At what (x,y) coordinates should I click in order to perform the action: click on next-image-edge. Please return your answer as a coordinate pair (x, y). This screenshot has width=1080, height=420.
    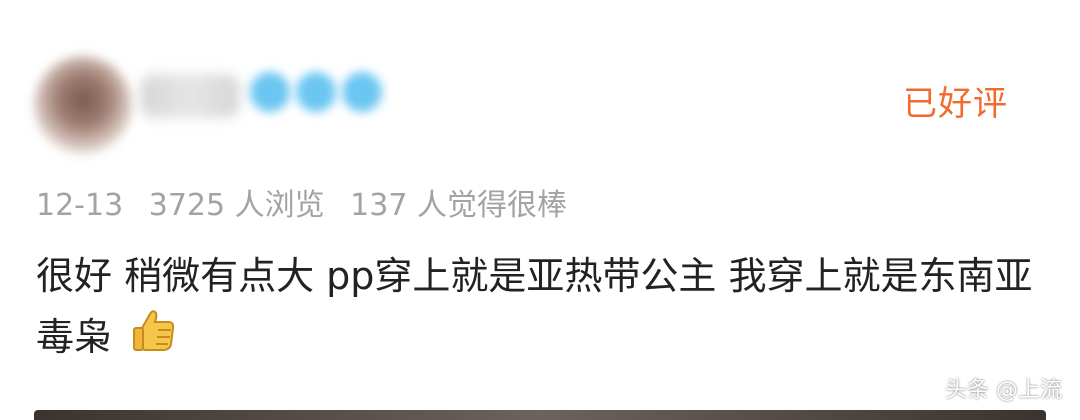
    Looking at the image, I should click on (540, 415).